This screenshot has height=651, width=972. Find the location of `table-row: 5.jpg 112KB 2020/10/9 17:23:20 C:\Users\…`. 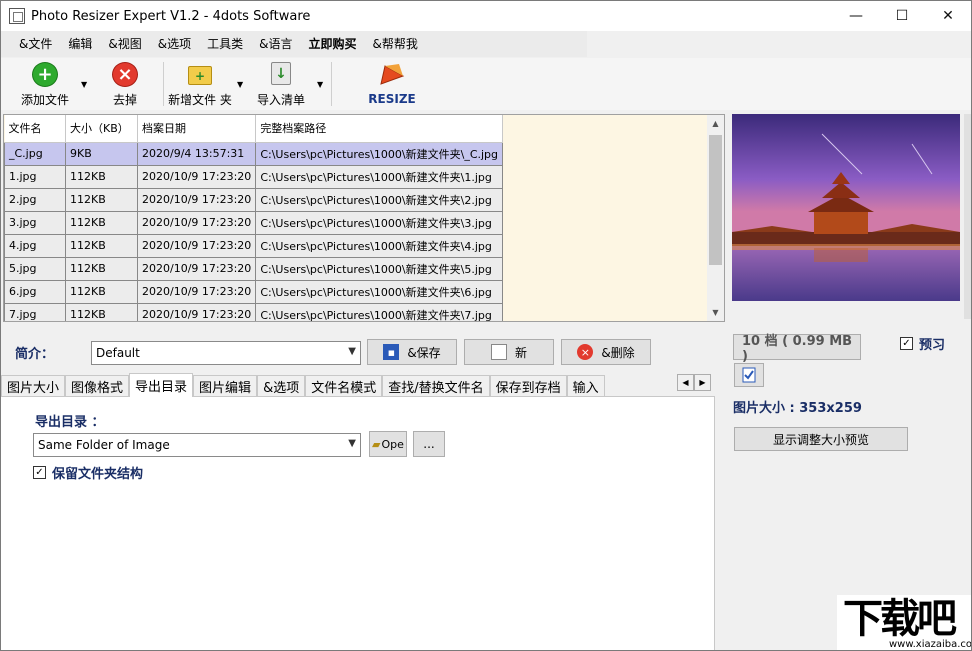

table-row: 5.jpg 112KB 2020/10/9 17:23:20 C:\Users\… is located at coordinates (254, 268).